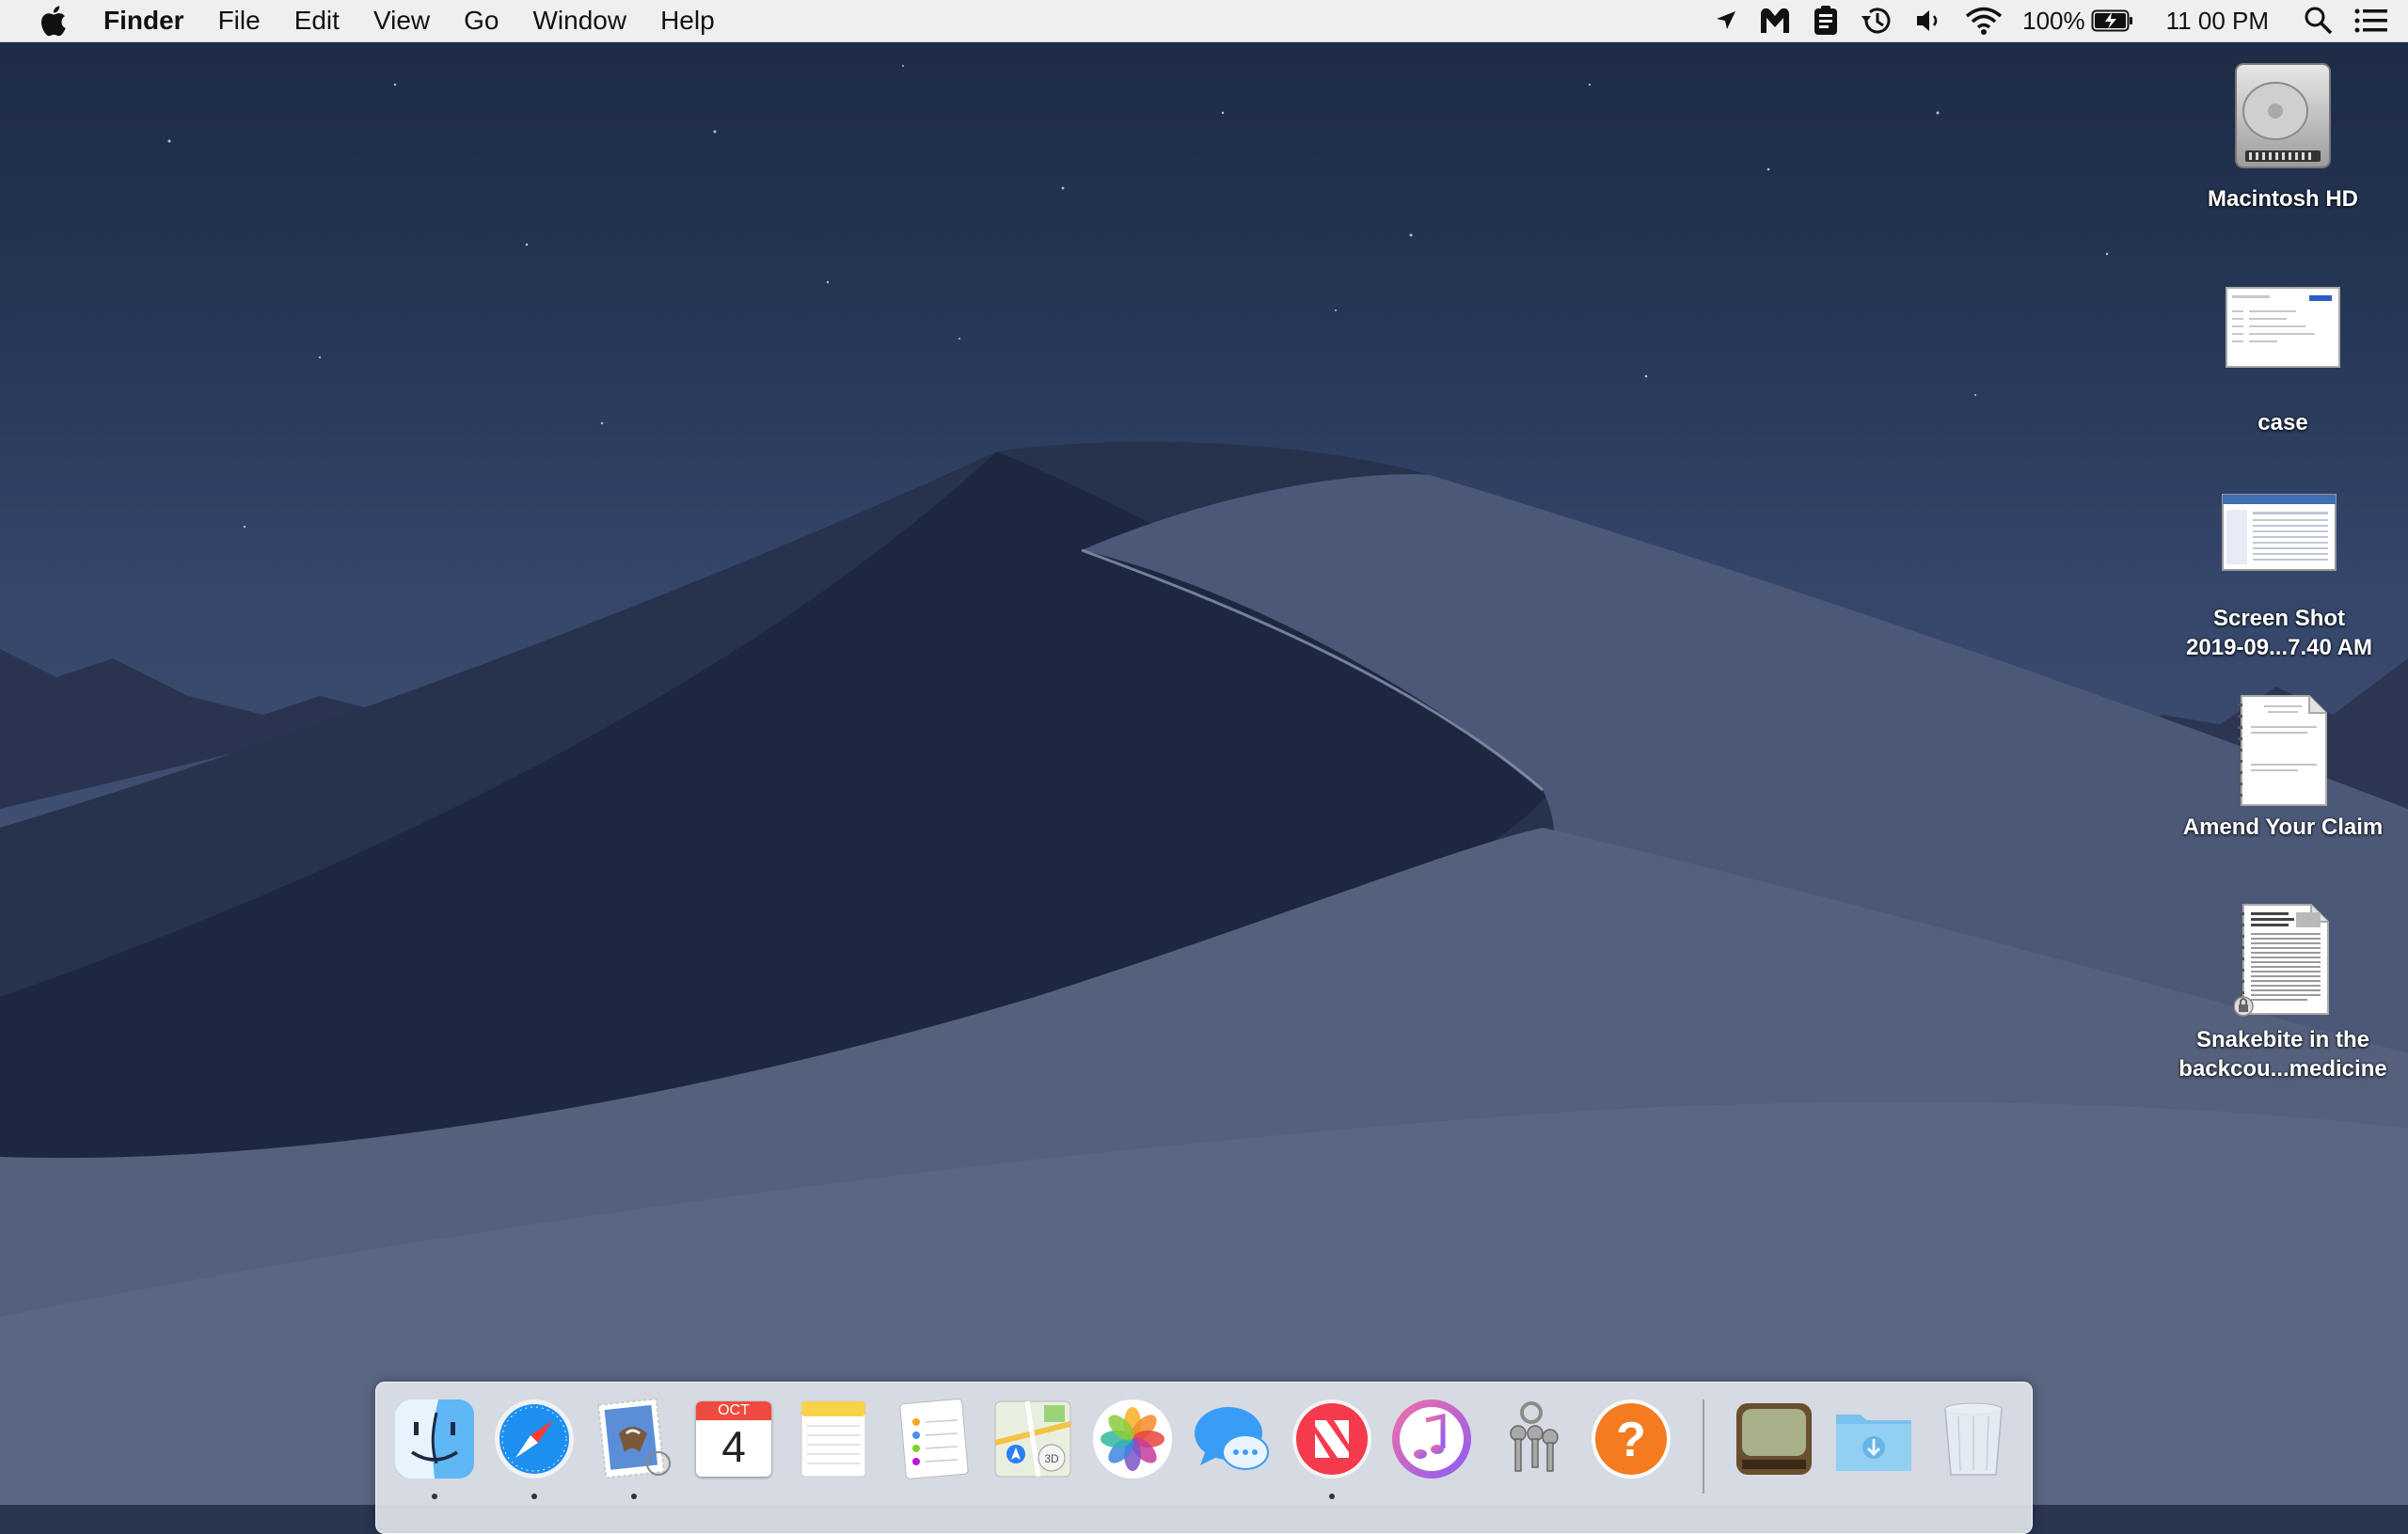 This screenshot has width=2408, height=1534. I want to click on dock-itunes, so click(1431, 1439).